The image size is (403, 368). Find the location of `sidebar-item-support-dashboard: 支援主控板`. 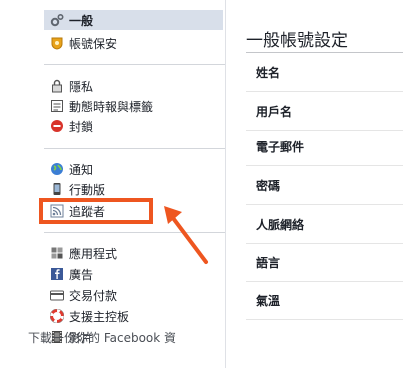

sidebar-item-support-dashboard: 支援主控板 is located at coordinates (133, 316).